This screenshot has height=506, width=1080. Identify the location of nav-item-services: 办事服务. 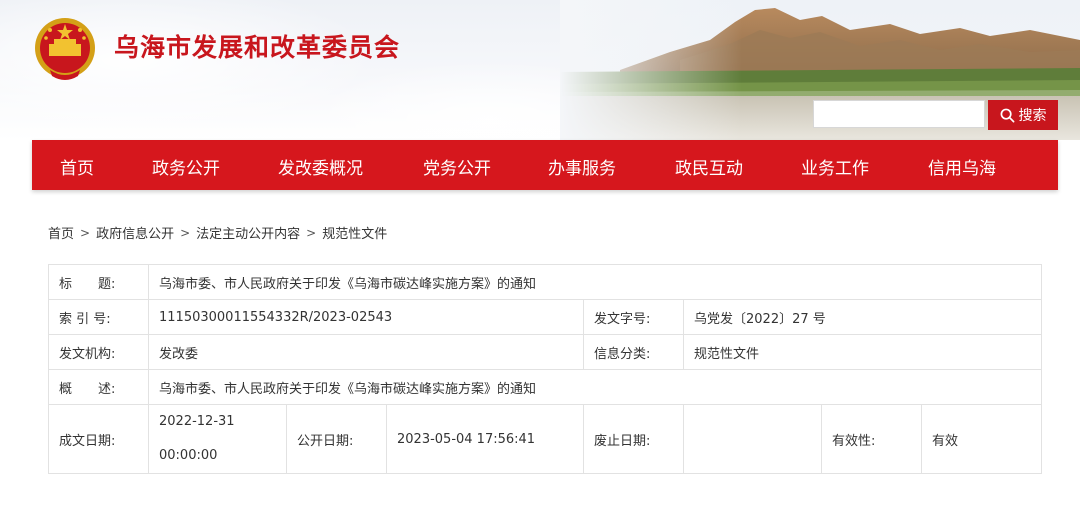
(582, 166).